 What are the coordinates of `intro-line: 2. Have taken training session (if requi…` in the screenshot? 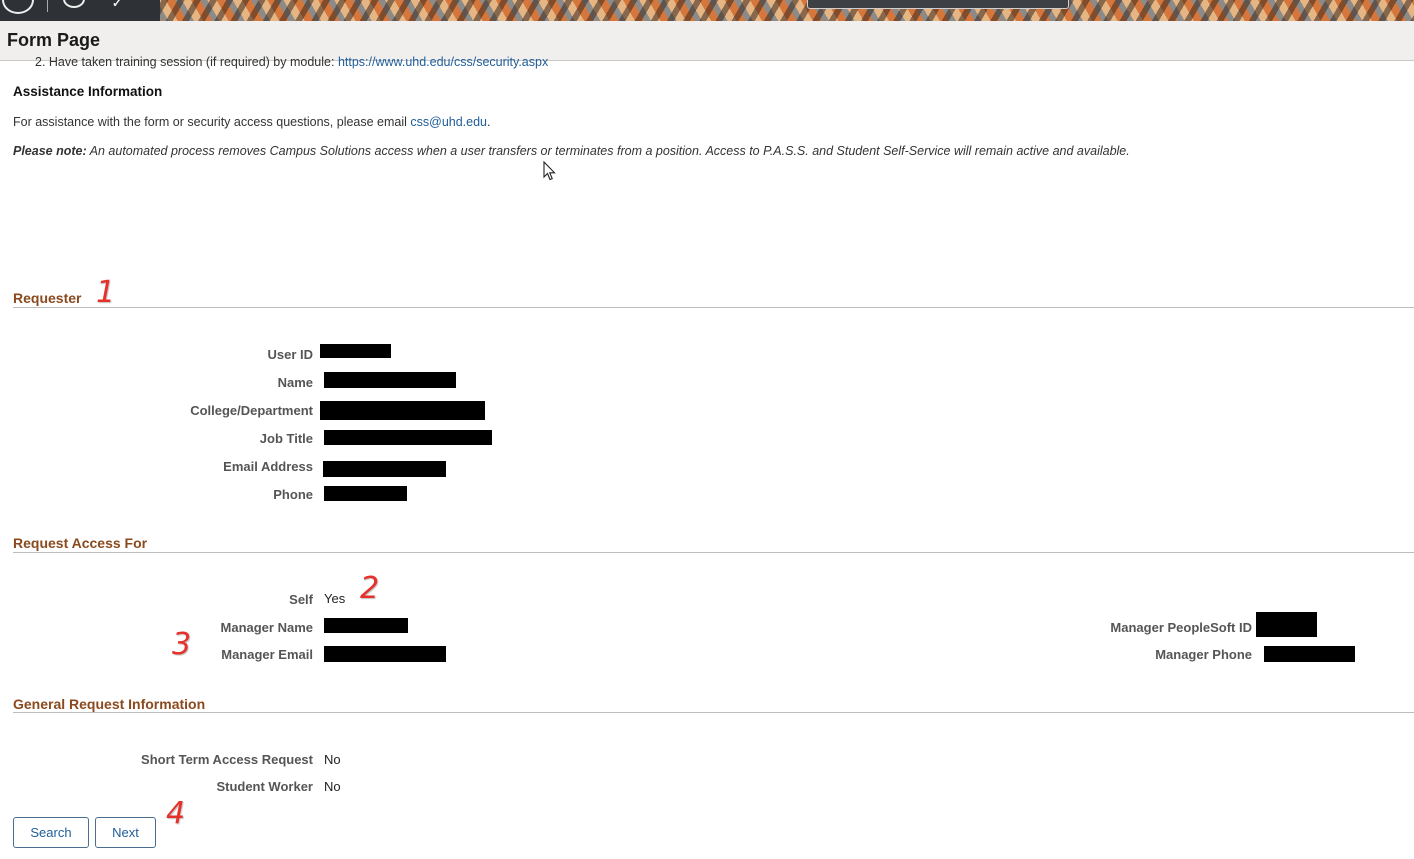 It's located at (291, 62).